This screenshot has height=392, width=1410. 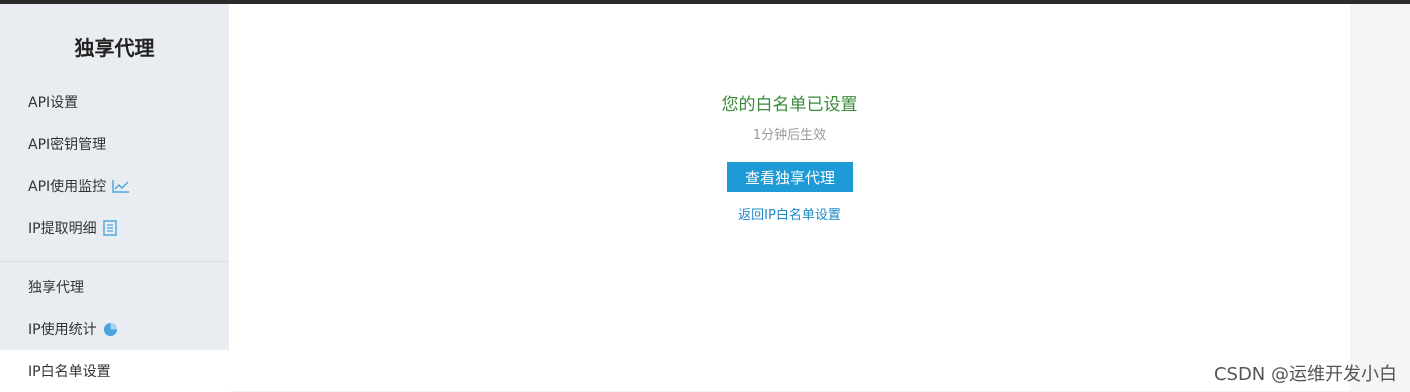 I want to click on document-icon, so click(x=109, y=228).